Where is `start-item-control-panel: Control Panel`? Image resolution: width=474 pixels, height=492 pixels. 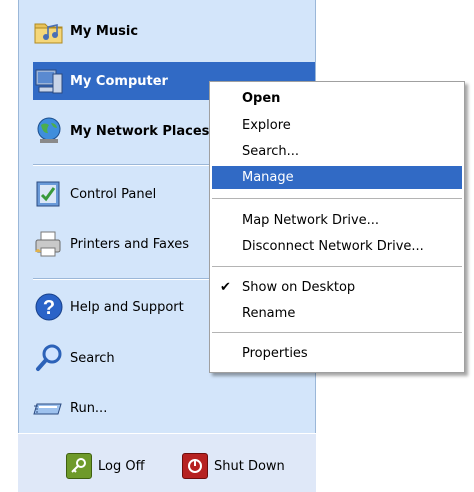 start-item-control-panel: Control Panel is located at coordinates (94, 194).